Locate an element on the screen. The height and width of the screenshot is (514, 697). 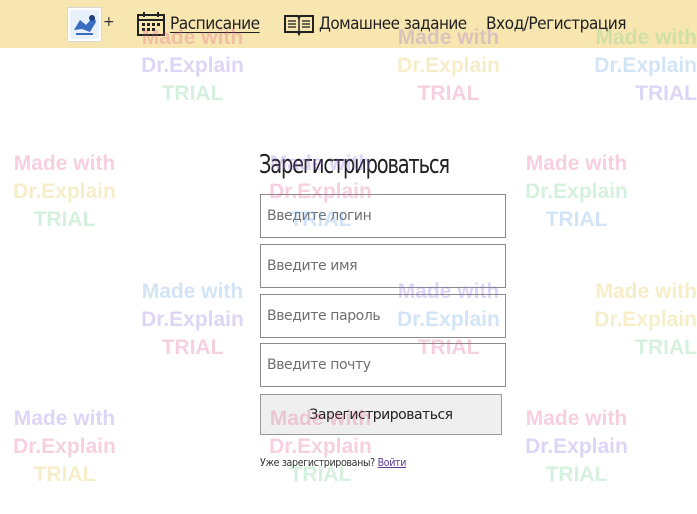
nav-homework-label: Домашнее задание is located at coordinates (393, 24).